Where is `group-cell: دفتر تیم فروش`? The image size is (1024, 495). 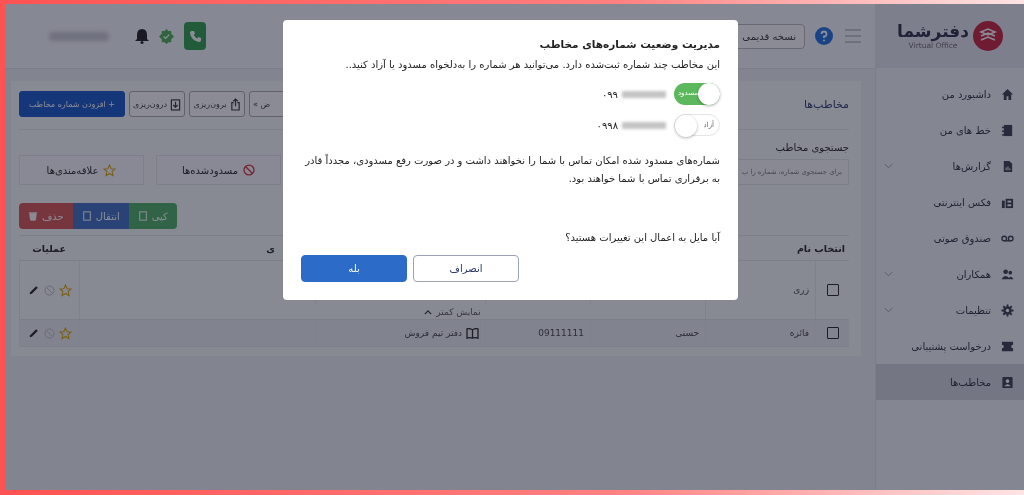 group-cell: دفتر تیم فروش is located at coordinates (433, 333).